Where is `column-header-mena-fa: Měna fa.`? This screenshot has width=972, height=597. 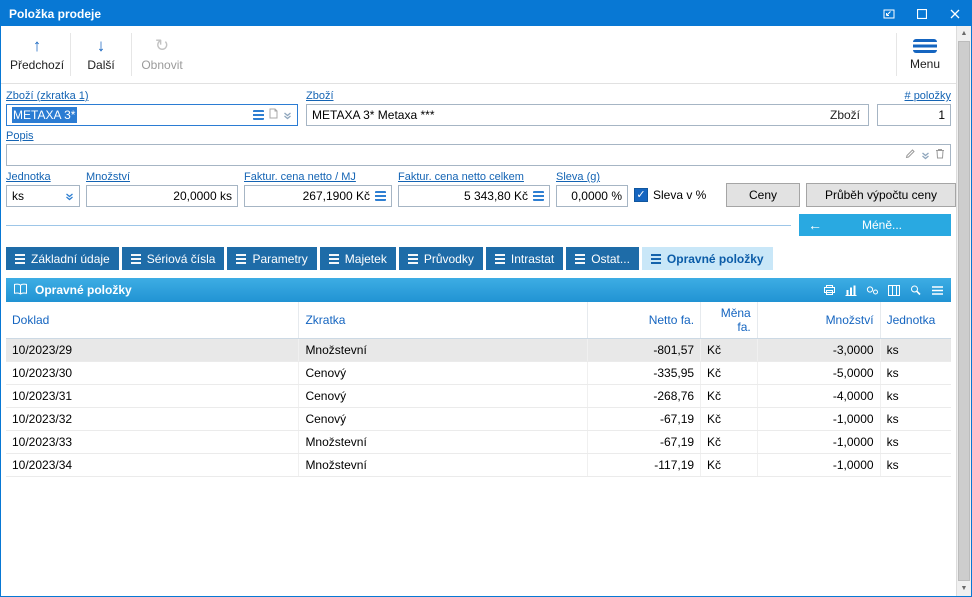
column-header-mena-fa: Měna fa. is located at coordinates (729, 320).